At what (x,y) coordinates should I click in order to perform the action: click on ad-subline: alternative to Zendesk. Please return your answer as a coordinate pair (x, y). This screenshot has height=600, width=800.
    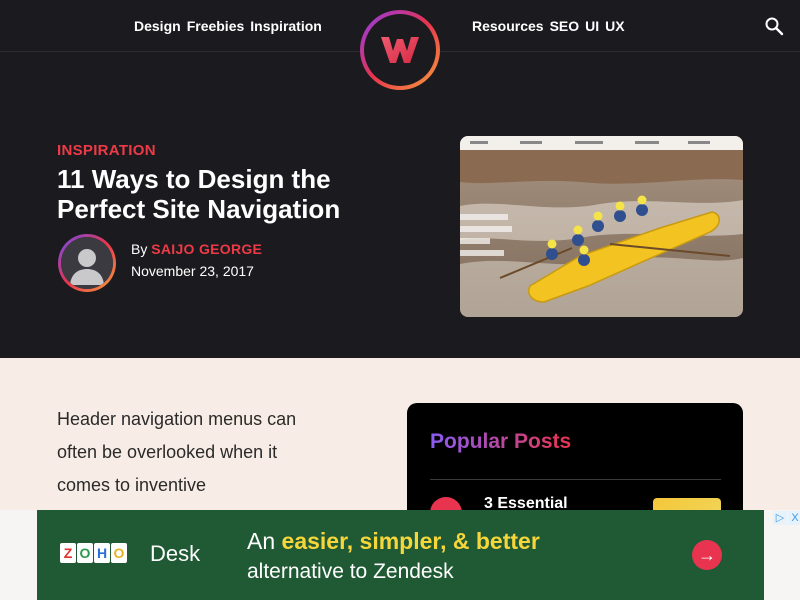
    Looking at the image, I should click on (350, 571).